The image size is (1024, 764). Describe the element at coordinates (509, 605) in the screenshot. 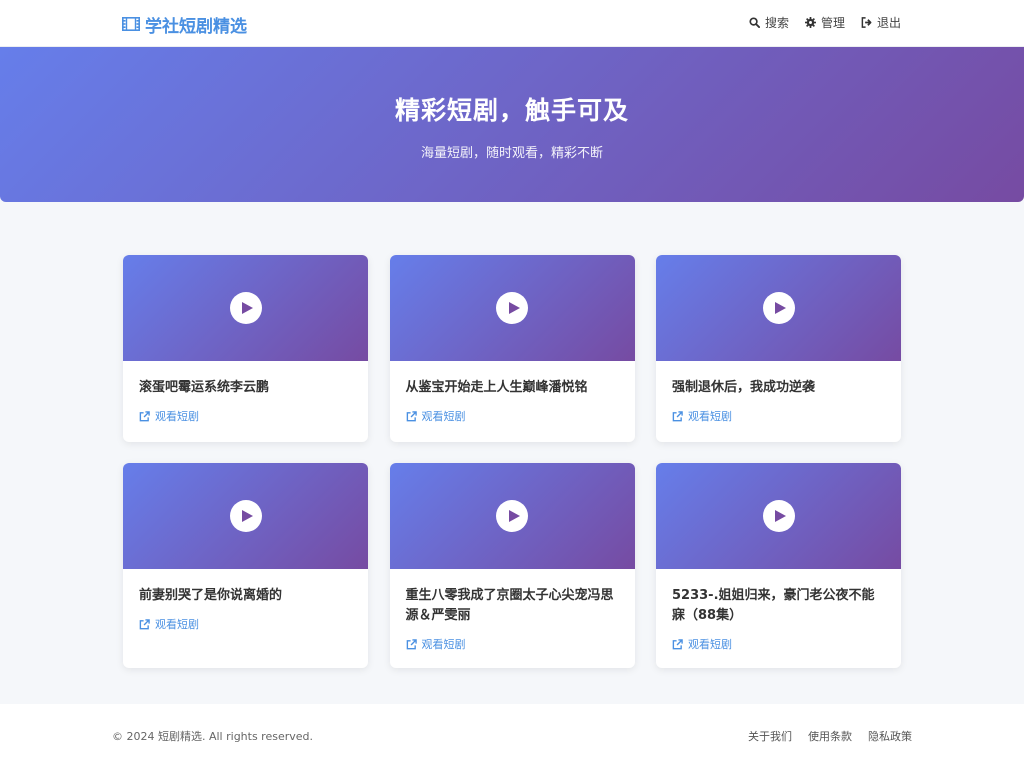

I see `drama-title: 重生八零我成了京圈太子心尖宠冯思源＆严雯丽` at that location.